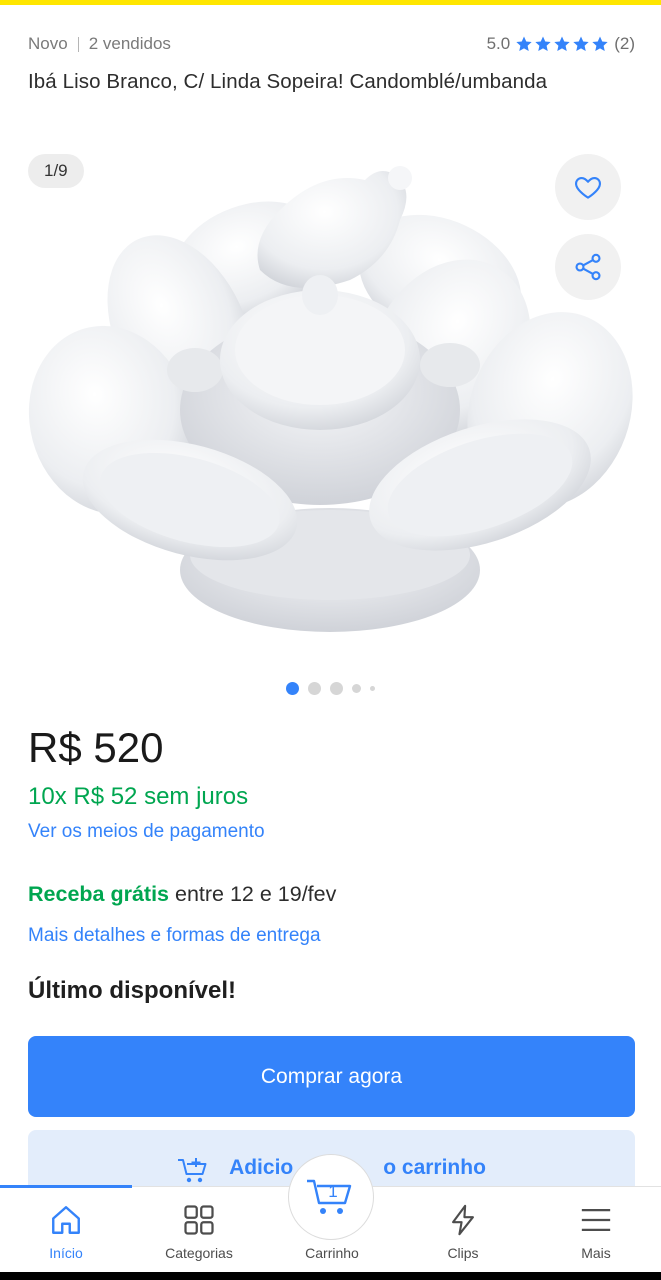  What do you see at coordinates (596, 1220) in the screenshot?
I see `menu-icon` at bounding box center [596, 1220].